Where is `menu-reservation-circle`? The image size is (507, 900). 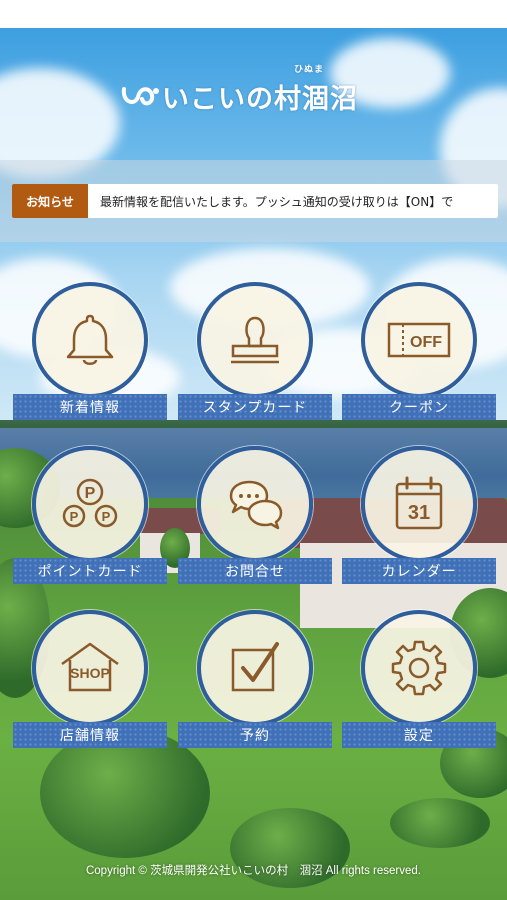
menu-reservation-circle is located at coordinates (255, 668).